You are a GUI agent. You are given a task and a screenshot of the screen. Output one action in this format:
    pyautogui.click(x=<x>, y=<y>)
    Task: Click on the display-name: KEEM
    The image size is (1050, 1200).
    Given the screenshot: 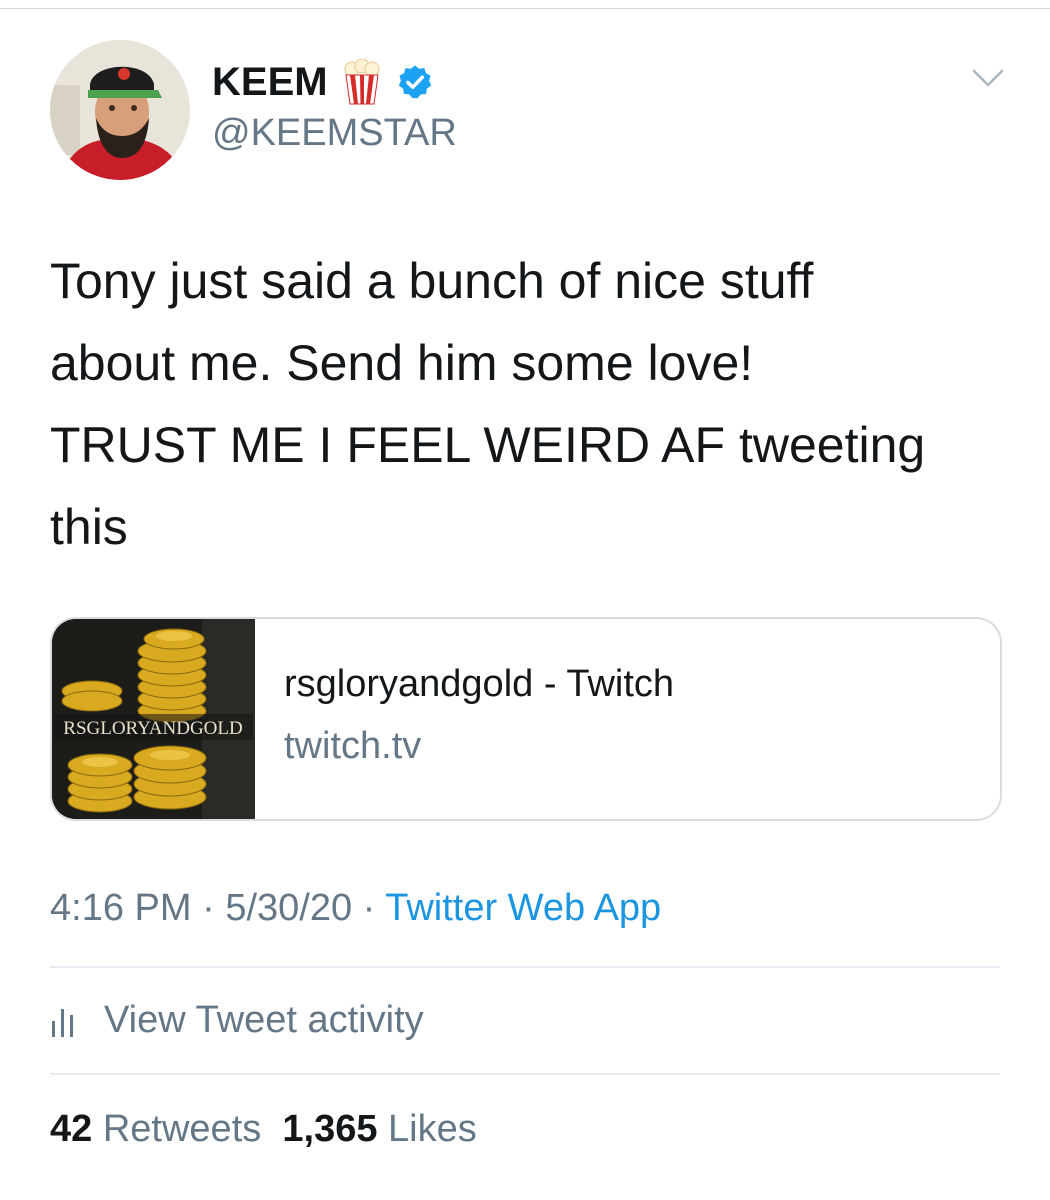 What is the action you would take?
    pyautogui.click(x=270, y=82)
    